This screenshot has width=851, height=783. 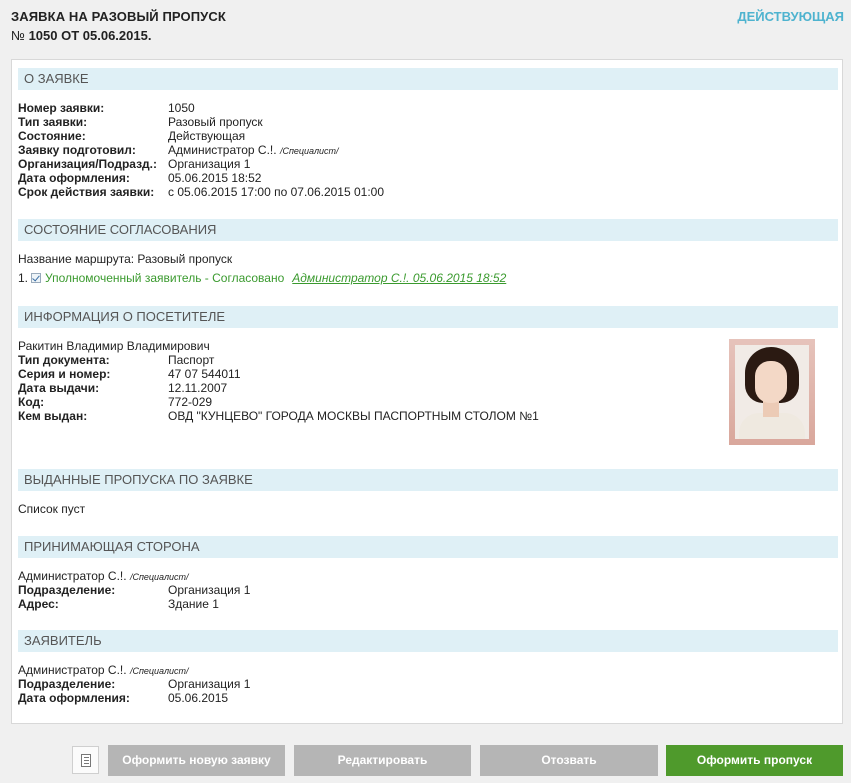 I want to click on passes-empty-text: Список пуст, so click(x=52, y=509).